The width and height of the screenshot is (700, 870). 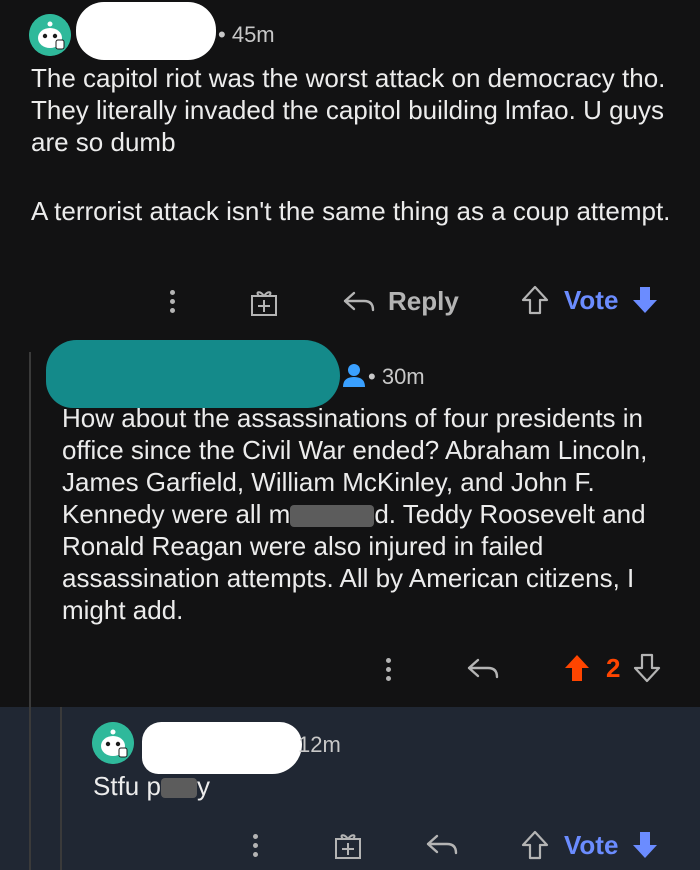 What do you see at coordinates (127, 786) in the screenshot?
I see `comment-text-part: Stfu p` at bounding box center [127, 786].